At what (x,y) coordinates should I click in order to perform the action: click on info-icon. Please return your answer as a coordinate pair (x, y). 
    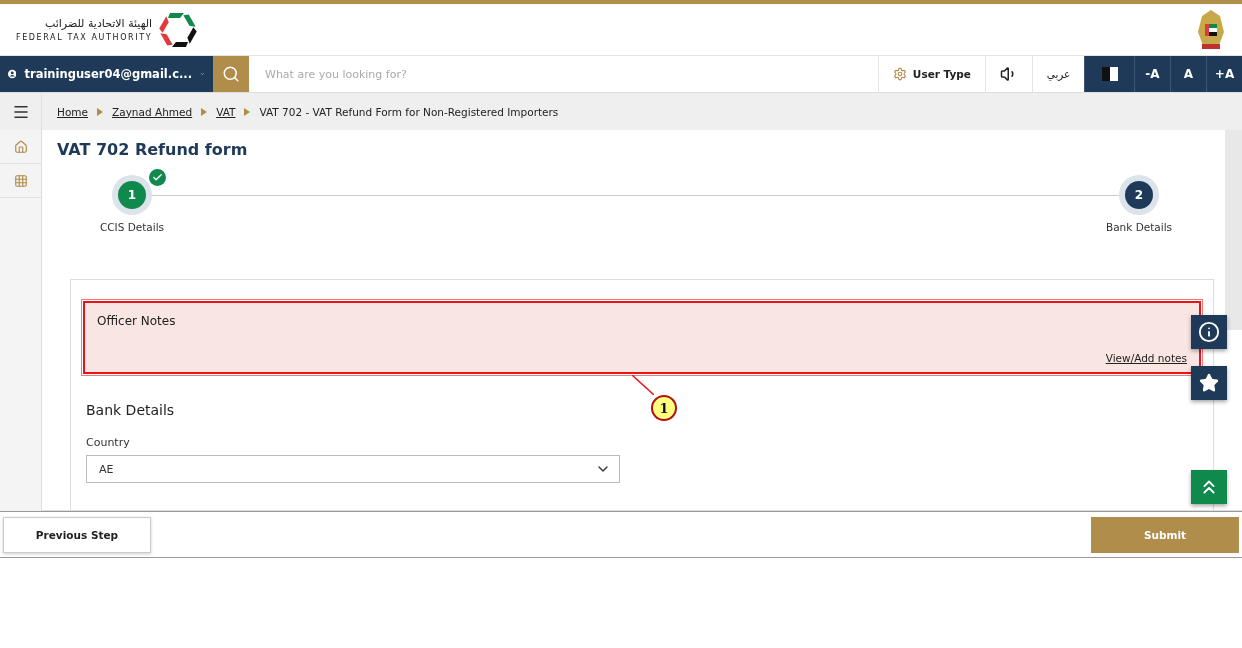
    Looking at the image, I should click on (1209, 332).